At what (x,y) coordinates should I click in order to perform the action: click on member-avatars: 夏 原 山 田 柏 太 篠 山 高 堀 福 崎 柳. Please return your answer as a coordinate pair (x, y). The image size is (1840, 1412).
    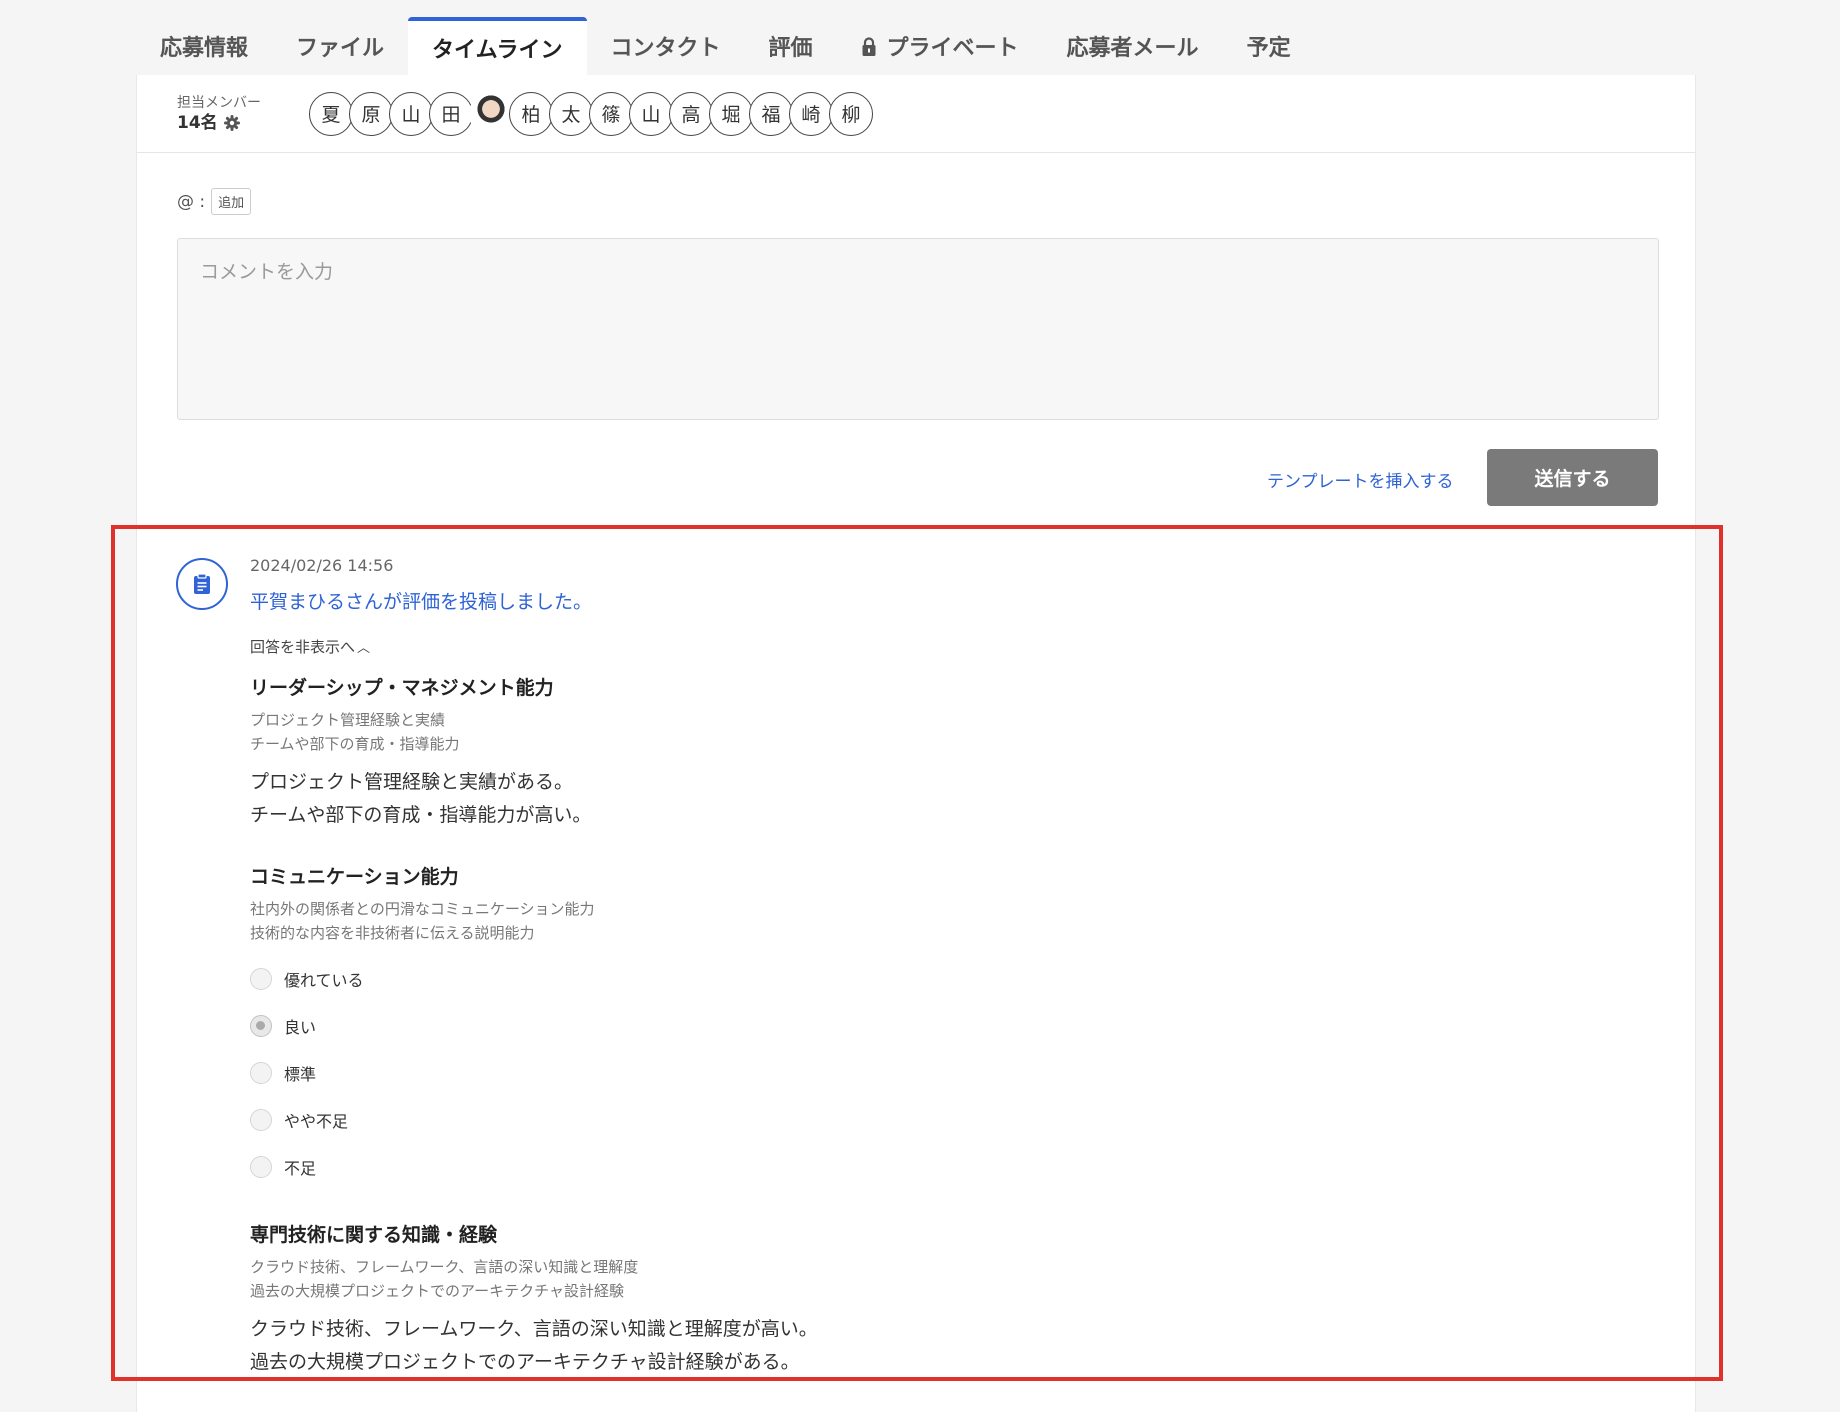
    Looking at the image, I should click on (591, 113).